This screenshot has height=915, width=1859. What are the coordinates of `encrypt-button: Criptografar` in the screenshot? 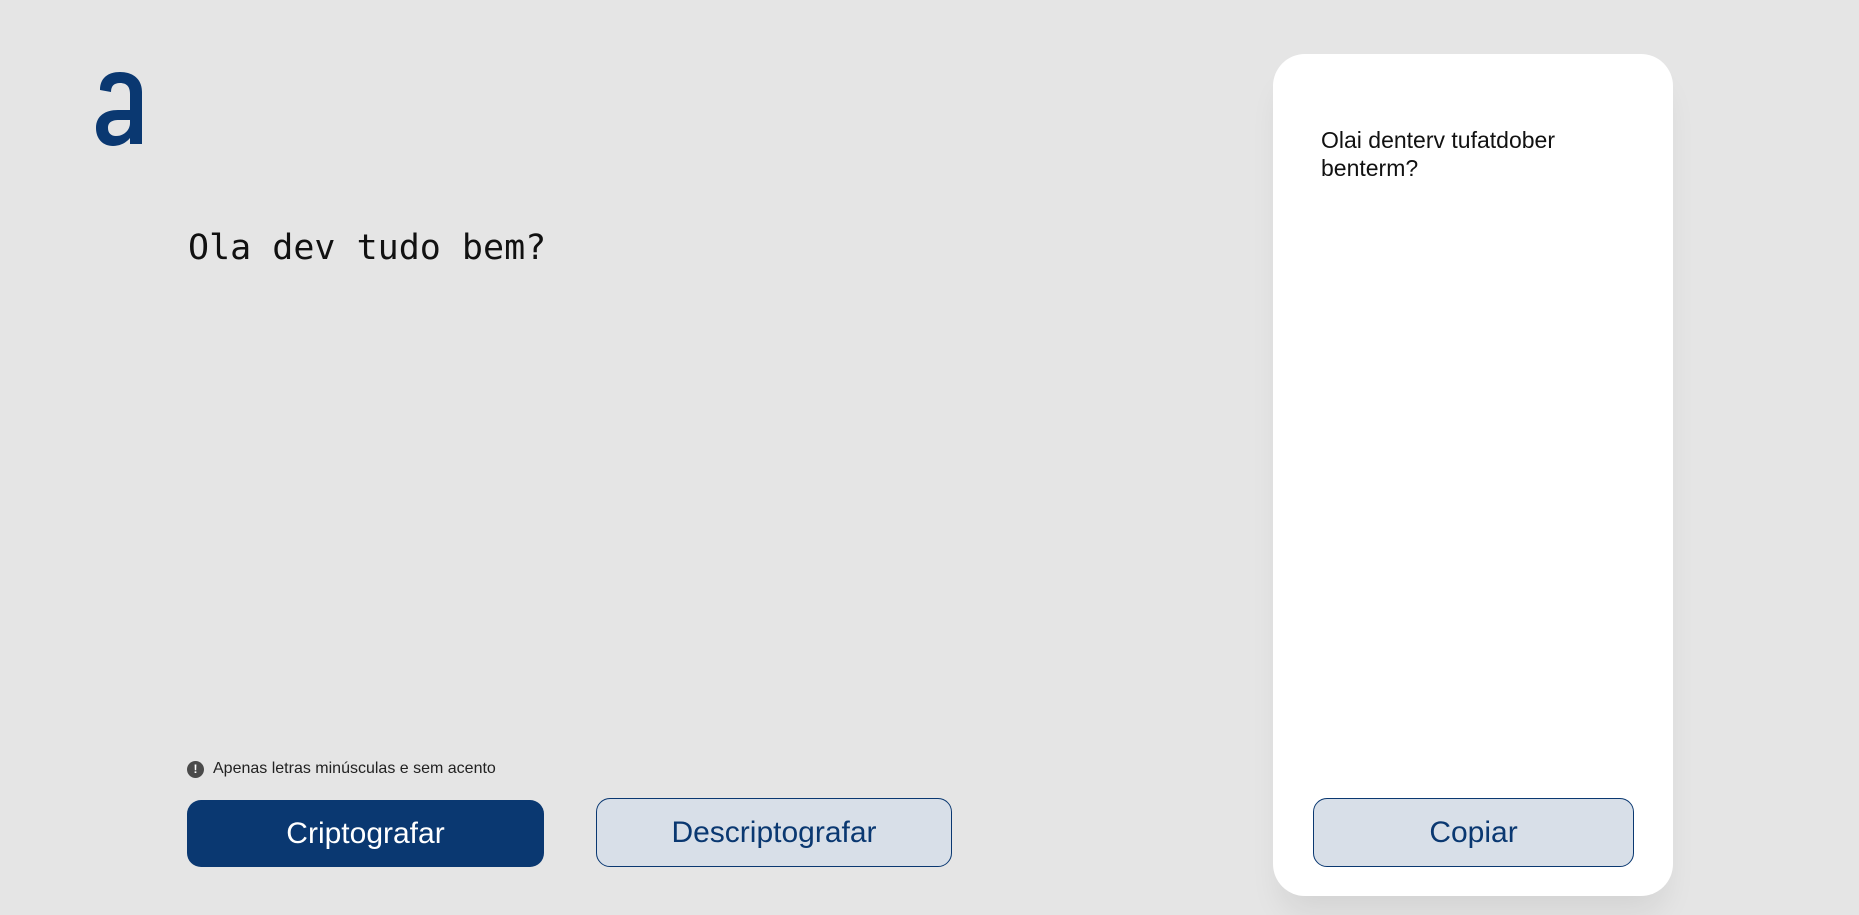 It's located at (365, 833).